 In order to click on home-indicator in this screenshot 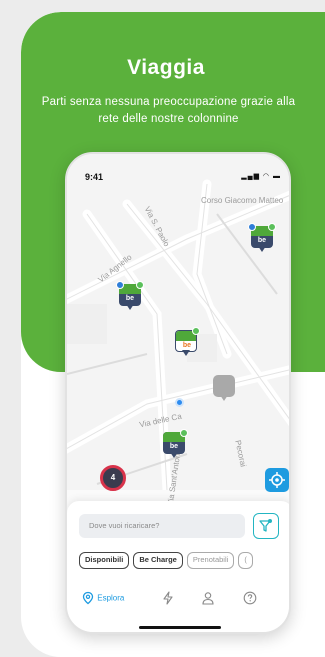, I will do `click(180, 627)`.